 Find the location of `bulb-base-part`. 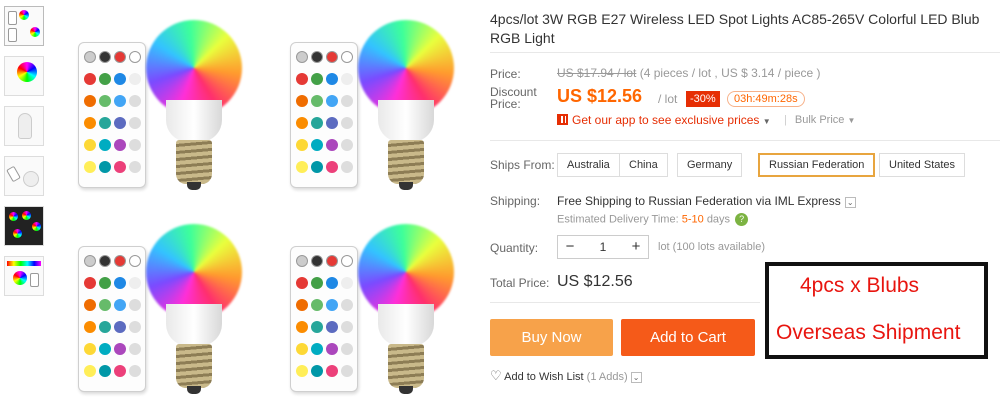

bulb-base-part is located at coordinates (194, 162).